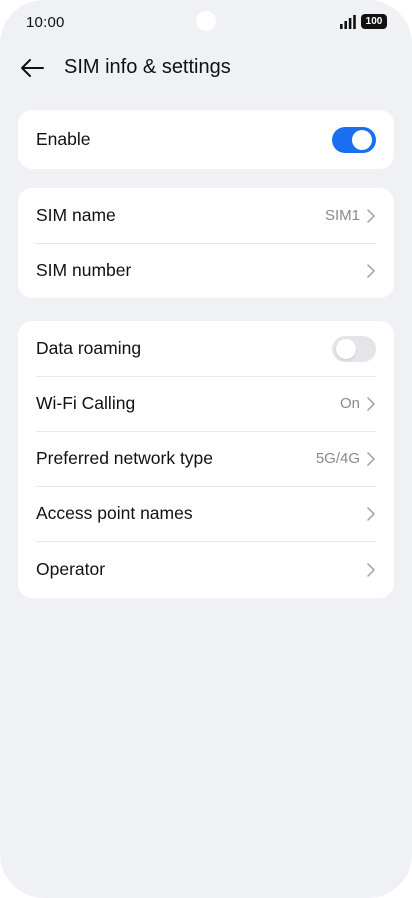 The image size is (412, 898). What do you see at coordinates (206, 270) in the screenshot?
I see `sim-number-row: SIM number` at bounding box center [206, 270].